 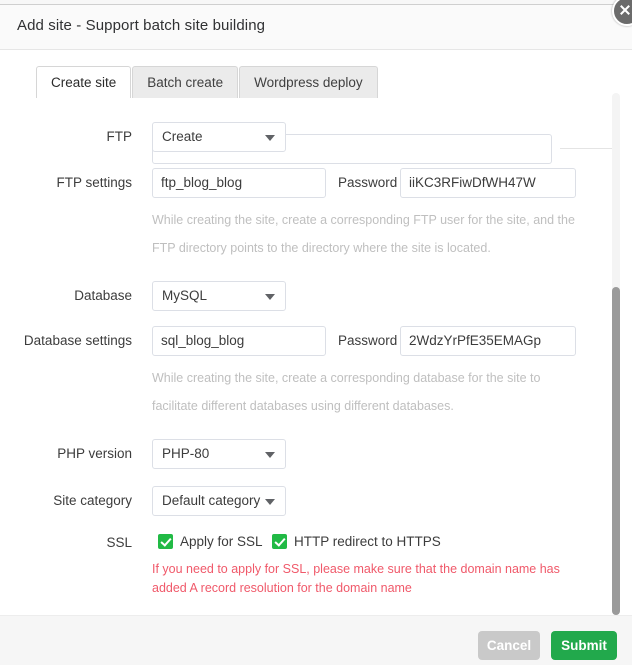 I want to click on tab-create-site: Create site, so click(x=84, y=82).